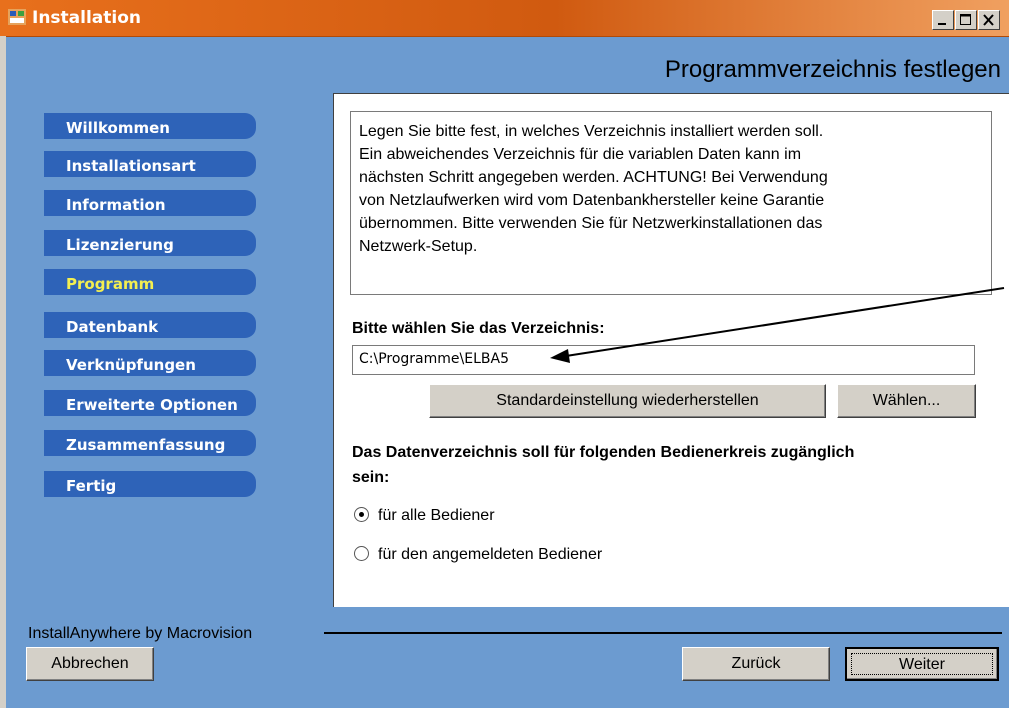  I want to click on sidebar-item-programm: Programm, so click(150, 282).